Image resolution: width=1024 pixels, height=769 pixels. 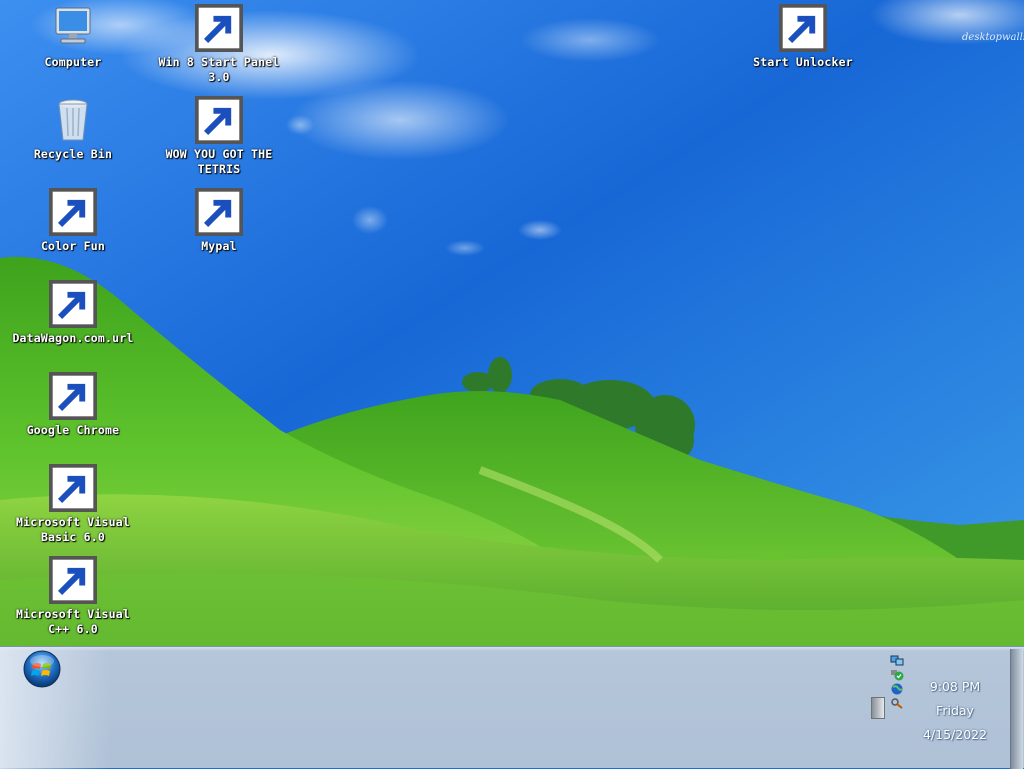 I want to click on desktop-icon-label: Mypal, so click(x=219, y=246).